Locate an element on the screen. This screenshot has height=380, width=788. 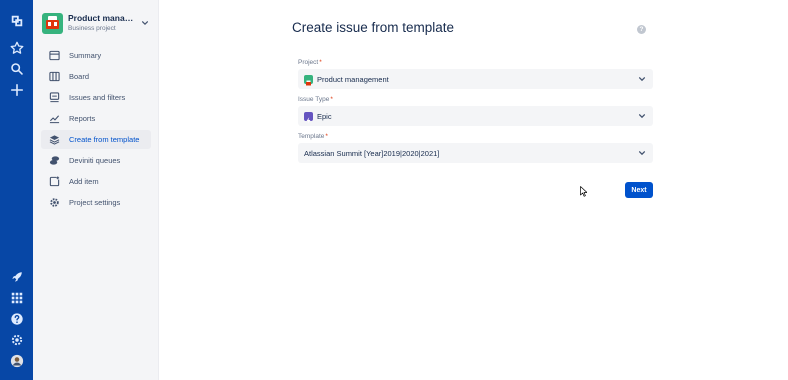
app-switcher-icon is located at coordinates (16, 297).